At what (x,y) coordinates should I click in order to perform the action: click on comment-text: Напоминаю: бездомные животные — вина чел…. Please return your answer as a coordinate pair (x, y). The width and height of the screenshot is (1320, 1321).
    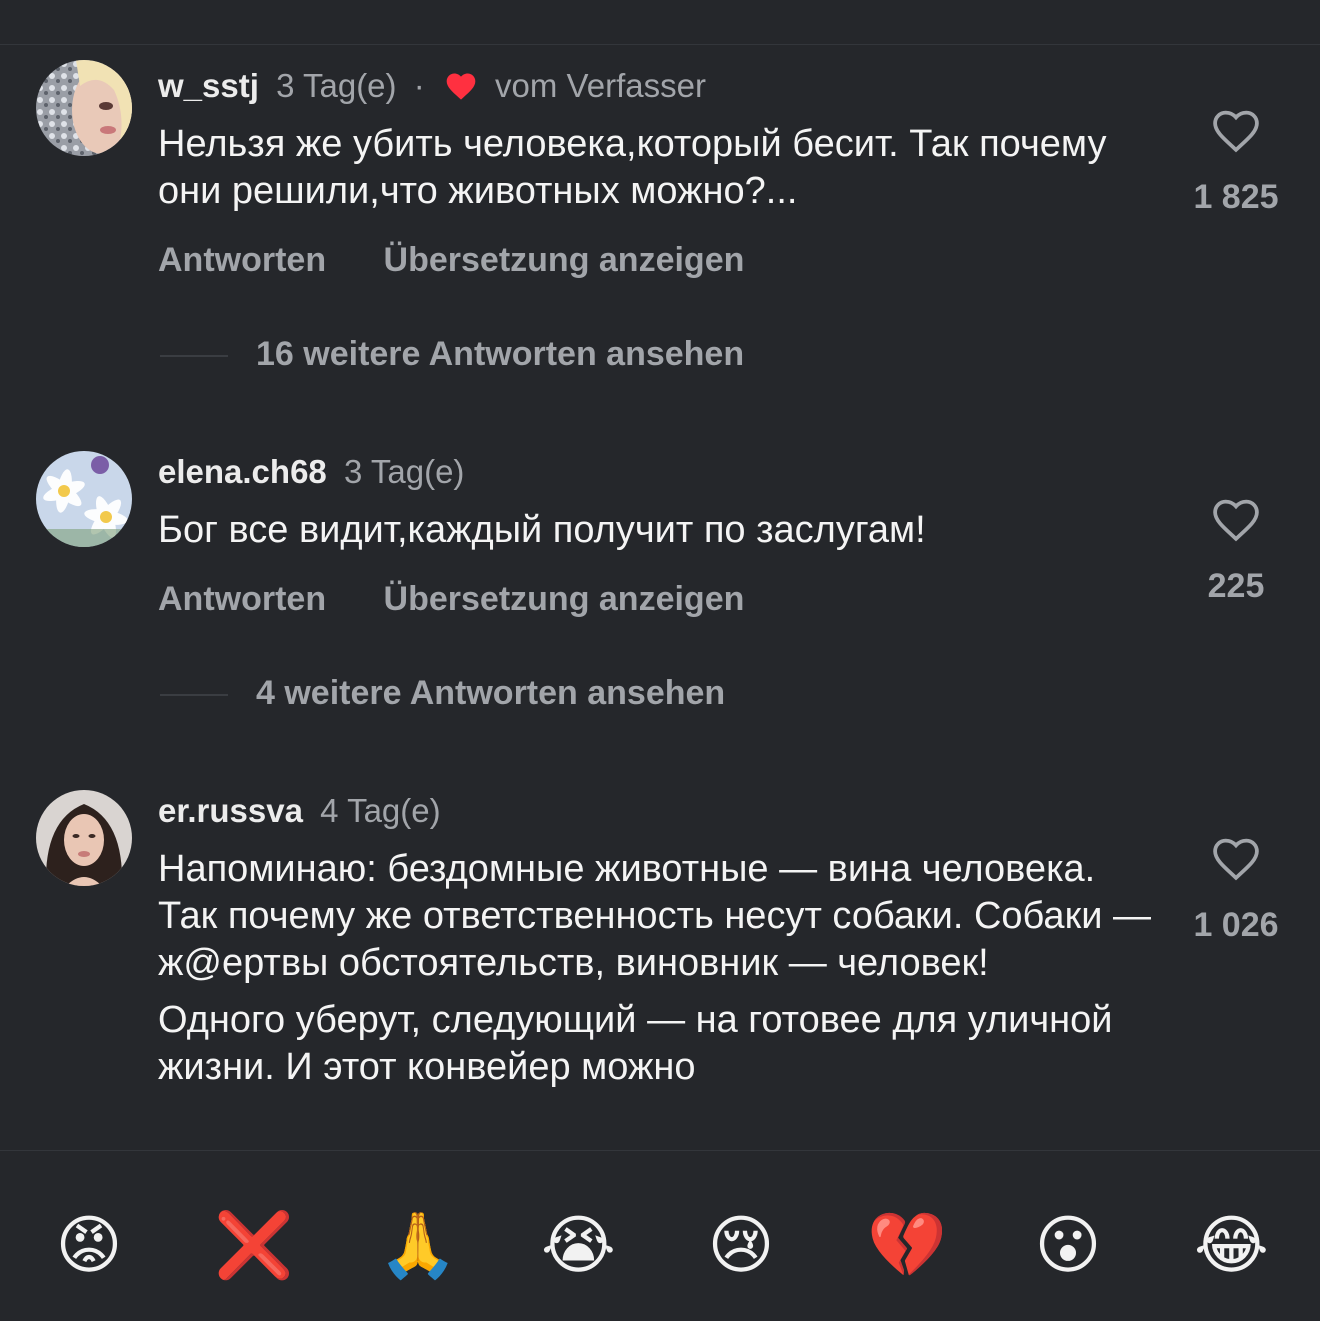
    Looking at the image, I should click on (658, 968).